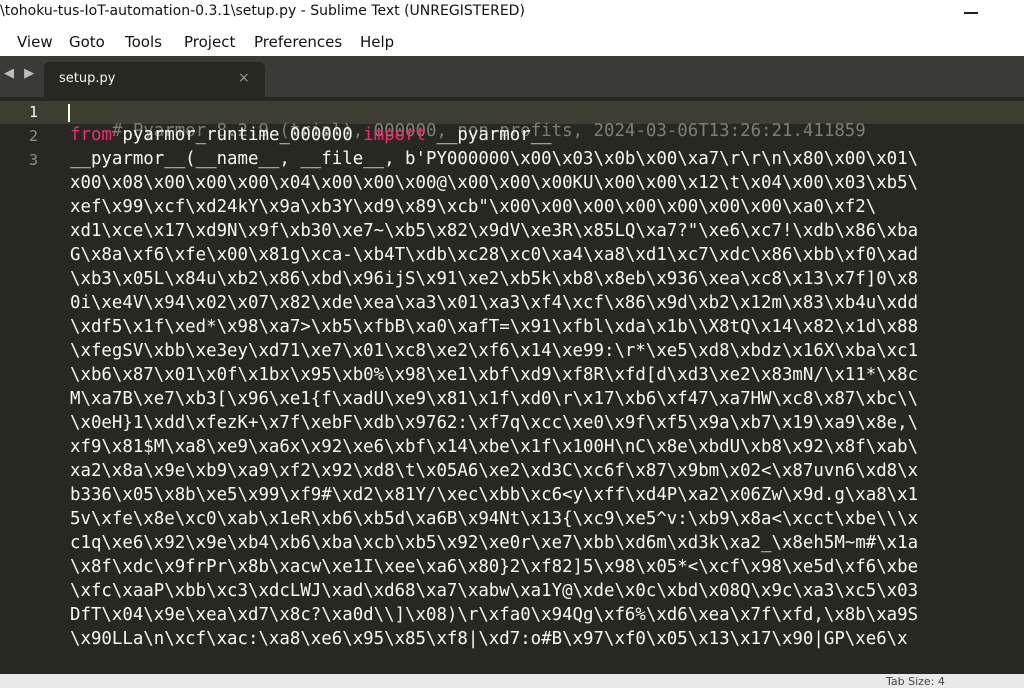 The height and width of the screenshot is (688, 1024). Describe the element at coordinates (30, 385) in the screenshot. I see `line-number-gutter: 1 2 3` at that location.